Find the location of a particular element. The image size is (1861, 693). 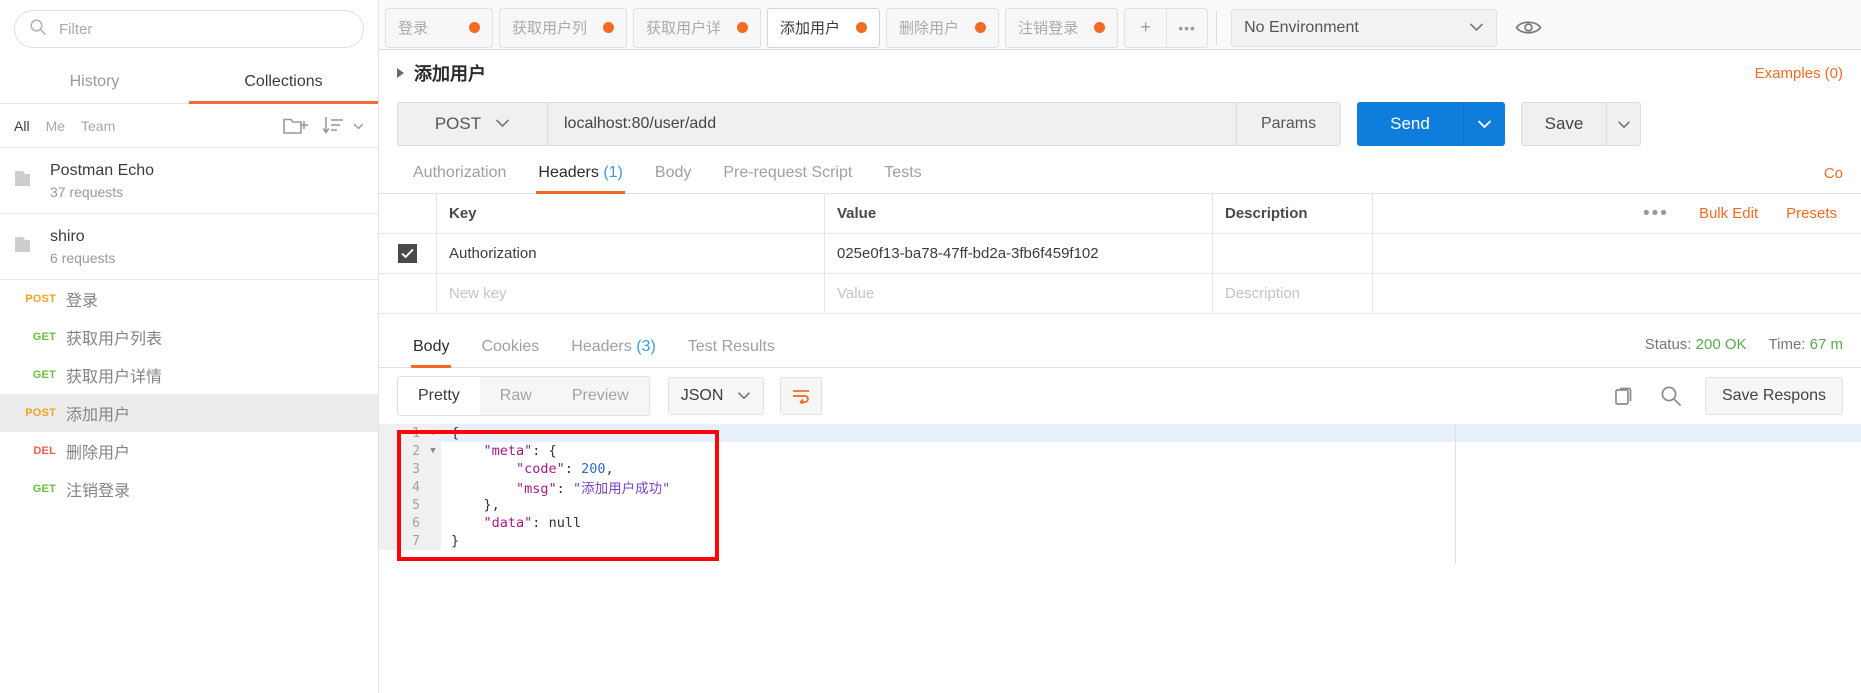

folder-icon is located at coordinates (32, 181).